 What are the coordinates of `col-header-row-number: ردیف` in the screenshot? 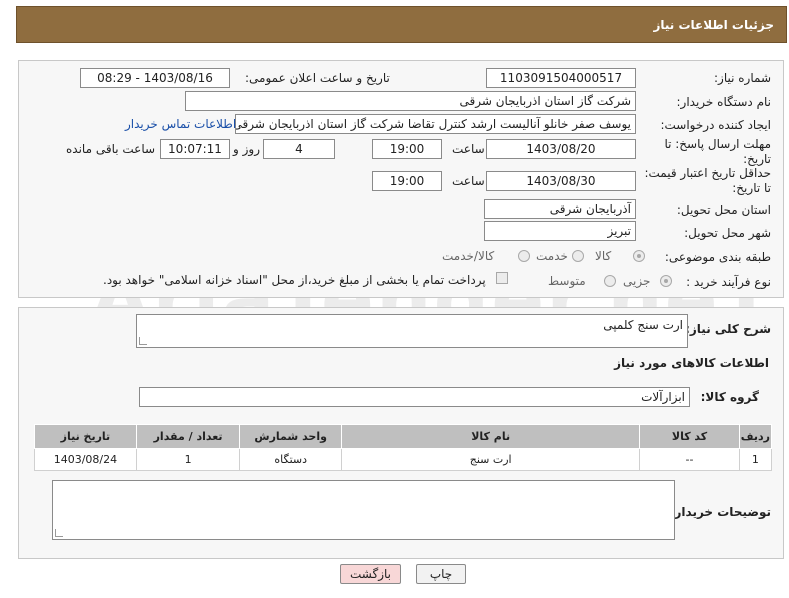 It's located at (755, 436).